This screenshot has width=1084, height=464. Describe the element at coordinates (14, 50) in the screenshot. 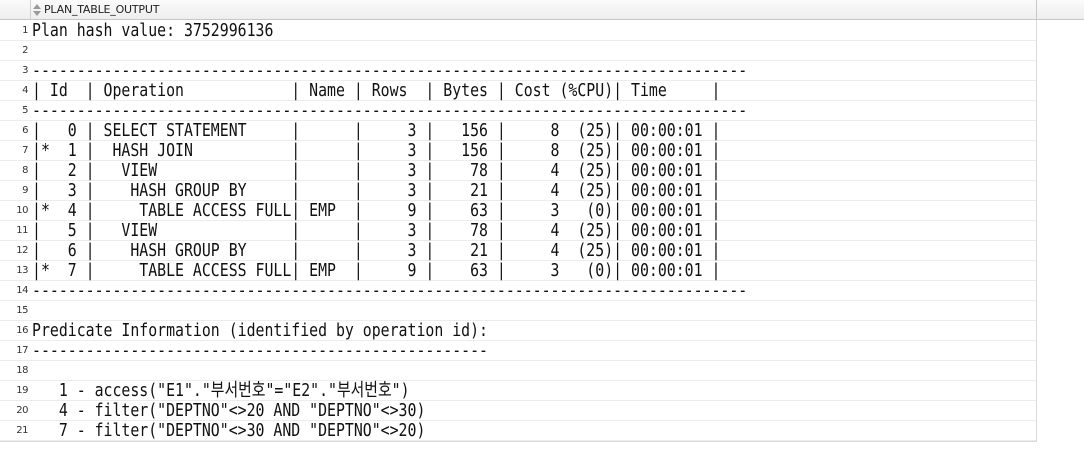

I see `row-number: 2` at that location.